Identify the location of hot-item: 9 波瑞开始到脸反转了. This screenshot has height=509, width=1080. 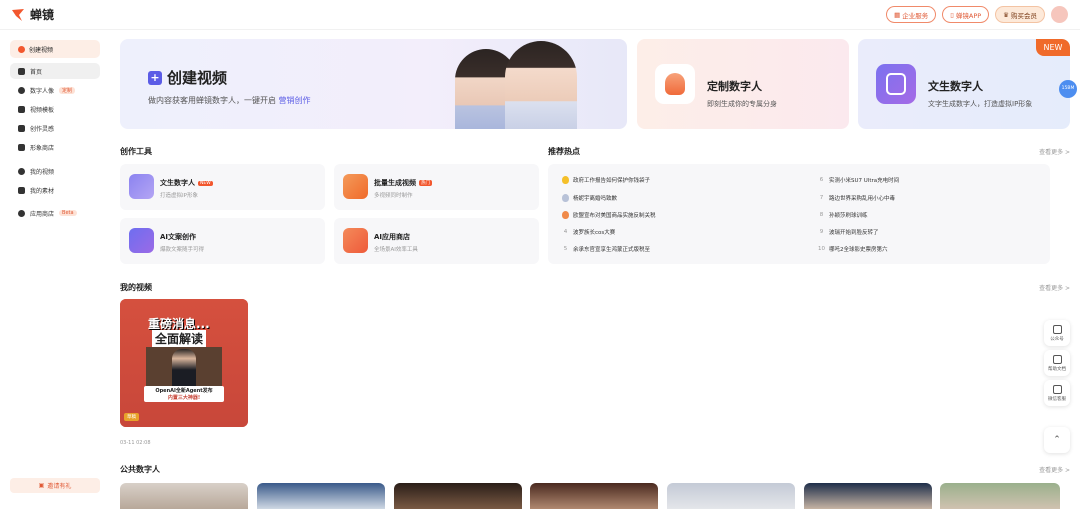
(848, 232).